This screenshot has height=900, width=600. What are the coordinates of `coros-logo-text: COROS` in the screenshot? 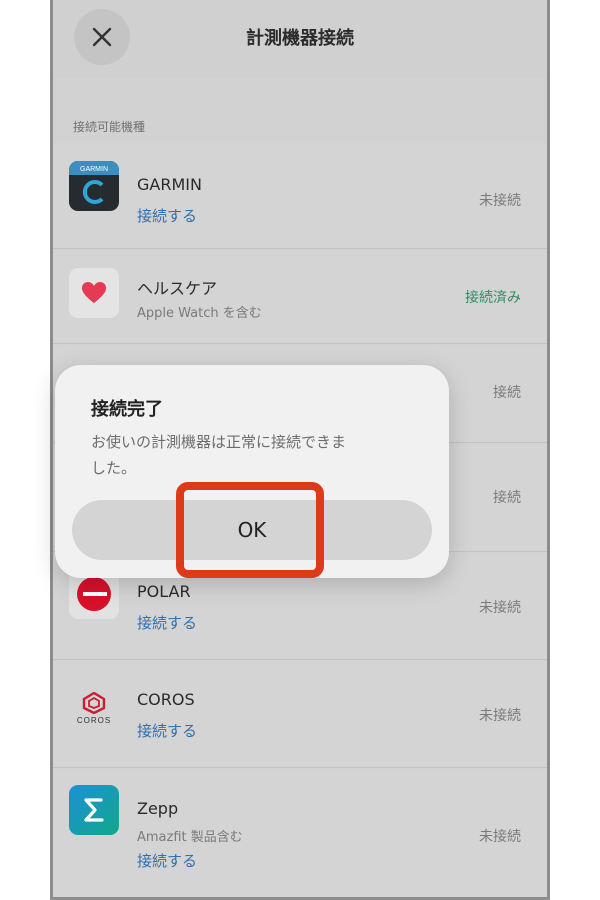 It's located at (94, 720).